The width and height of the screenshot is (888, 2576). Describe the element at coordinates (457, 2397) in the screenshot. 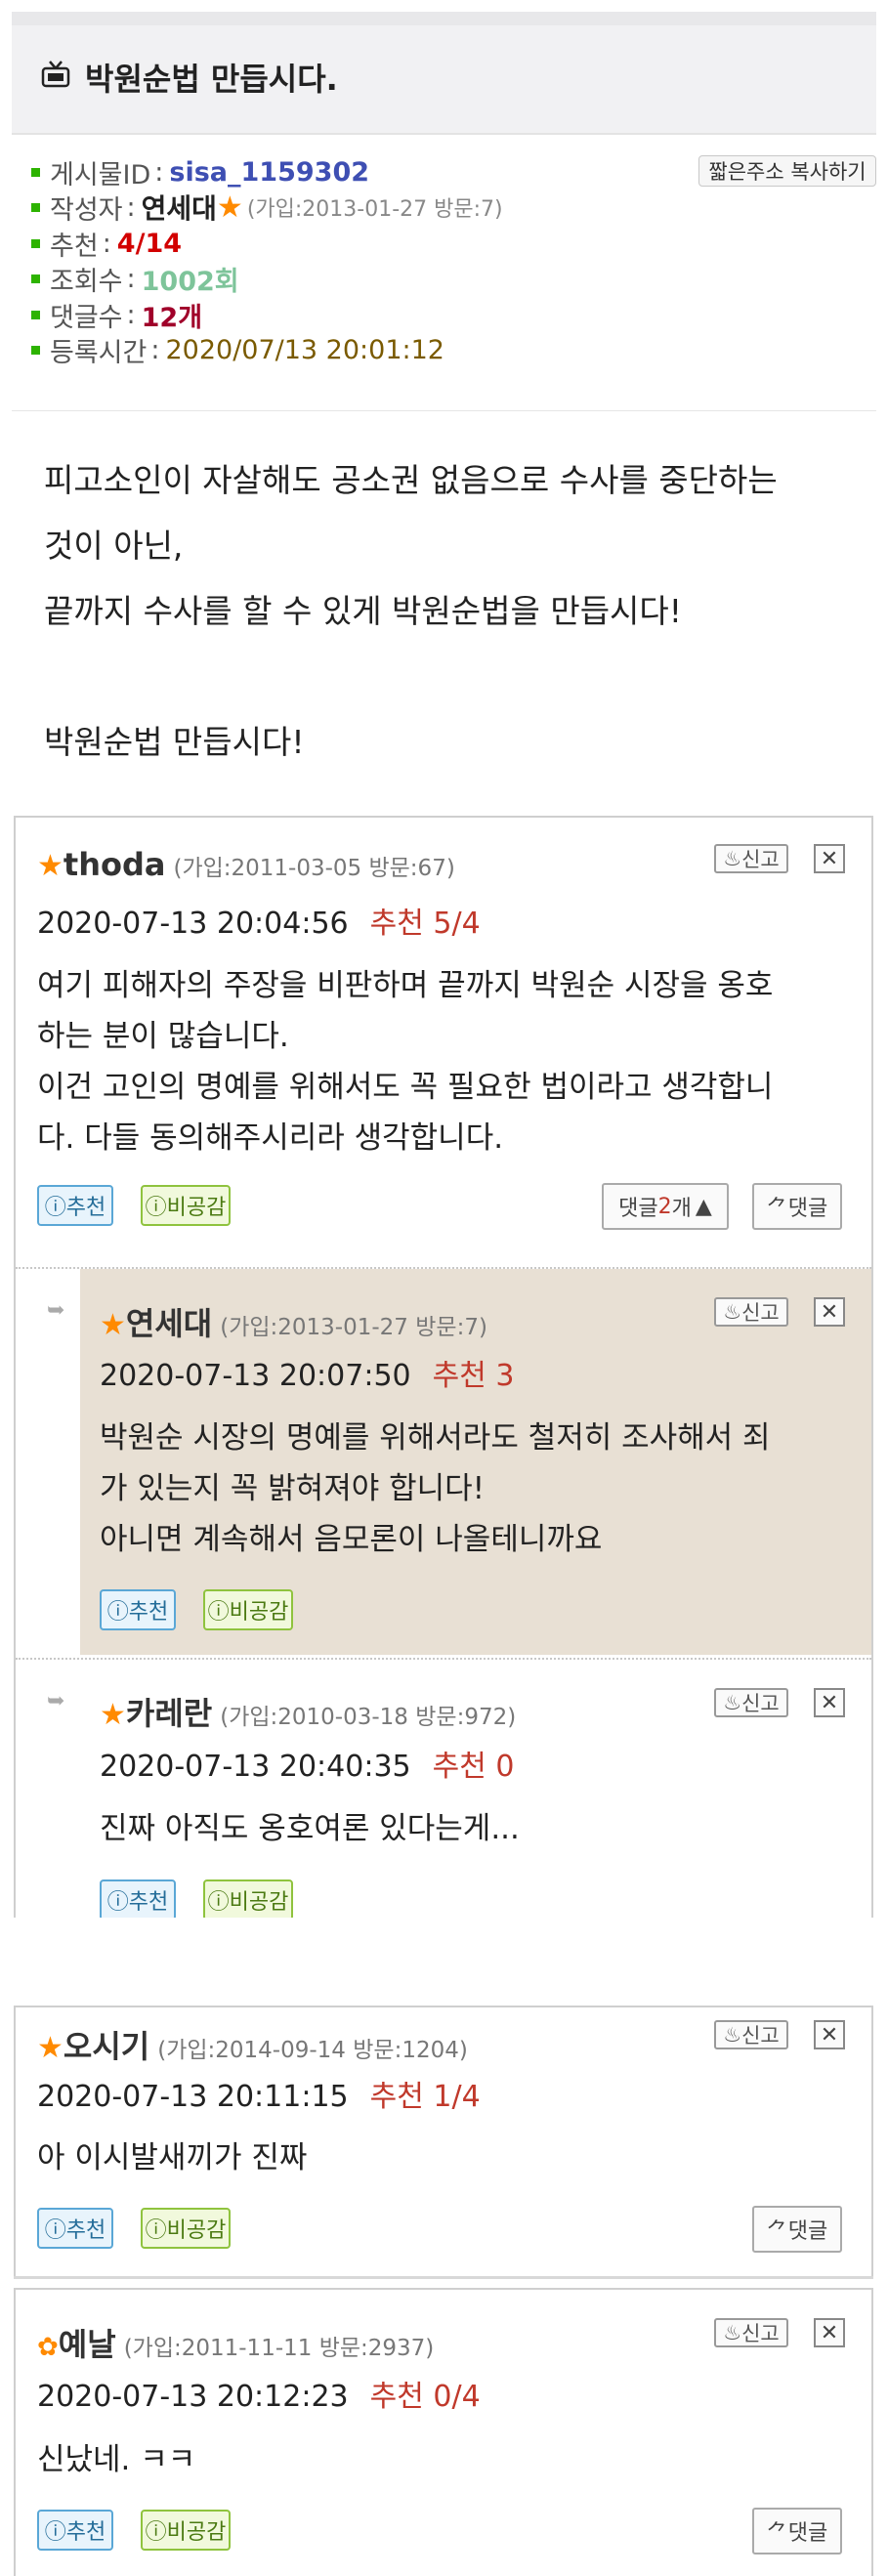

I see `comment-rec-count: 0/4` at that location.